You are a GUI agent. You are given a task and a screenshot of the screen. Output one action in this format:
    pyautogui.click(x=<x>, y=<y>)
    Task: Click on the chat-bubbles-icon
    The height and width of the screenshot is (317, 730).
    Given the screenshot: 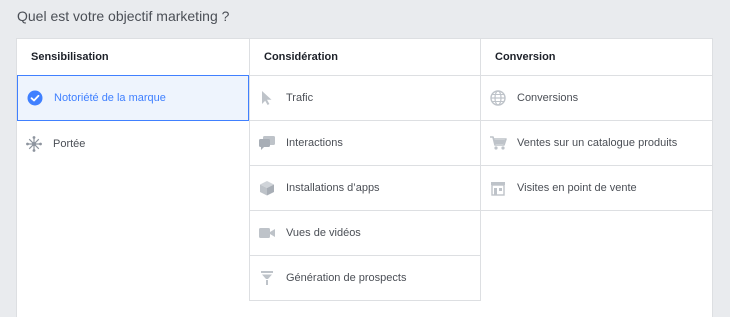 What is the action you would take?
    pyautogui.click(x=267, y=143)
    